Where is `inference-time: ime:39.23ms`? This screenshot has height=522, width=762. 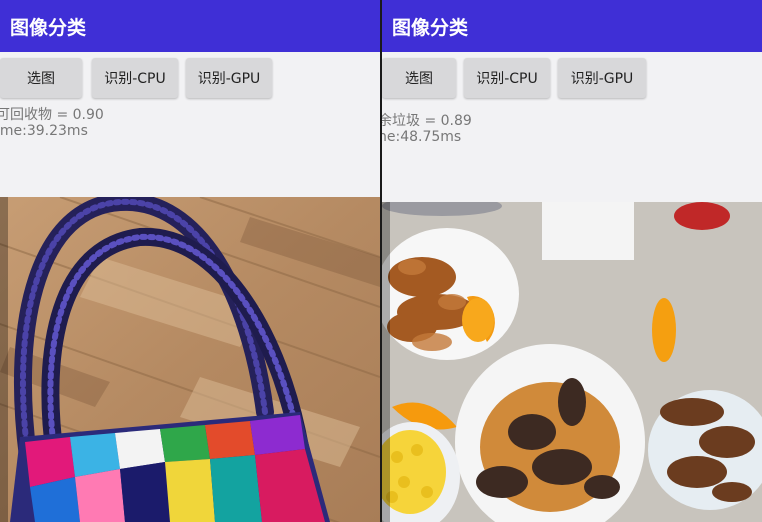
inference-time: ime:39.23ms is located at coordinates (44, 131).